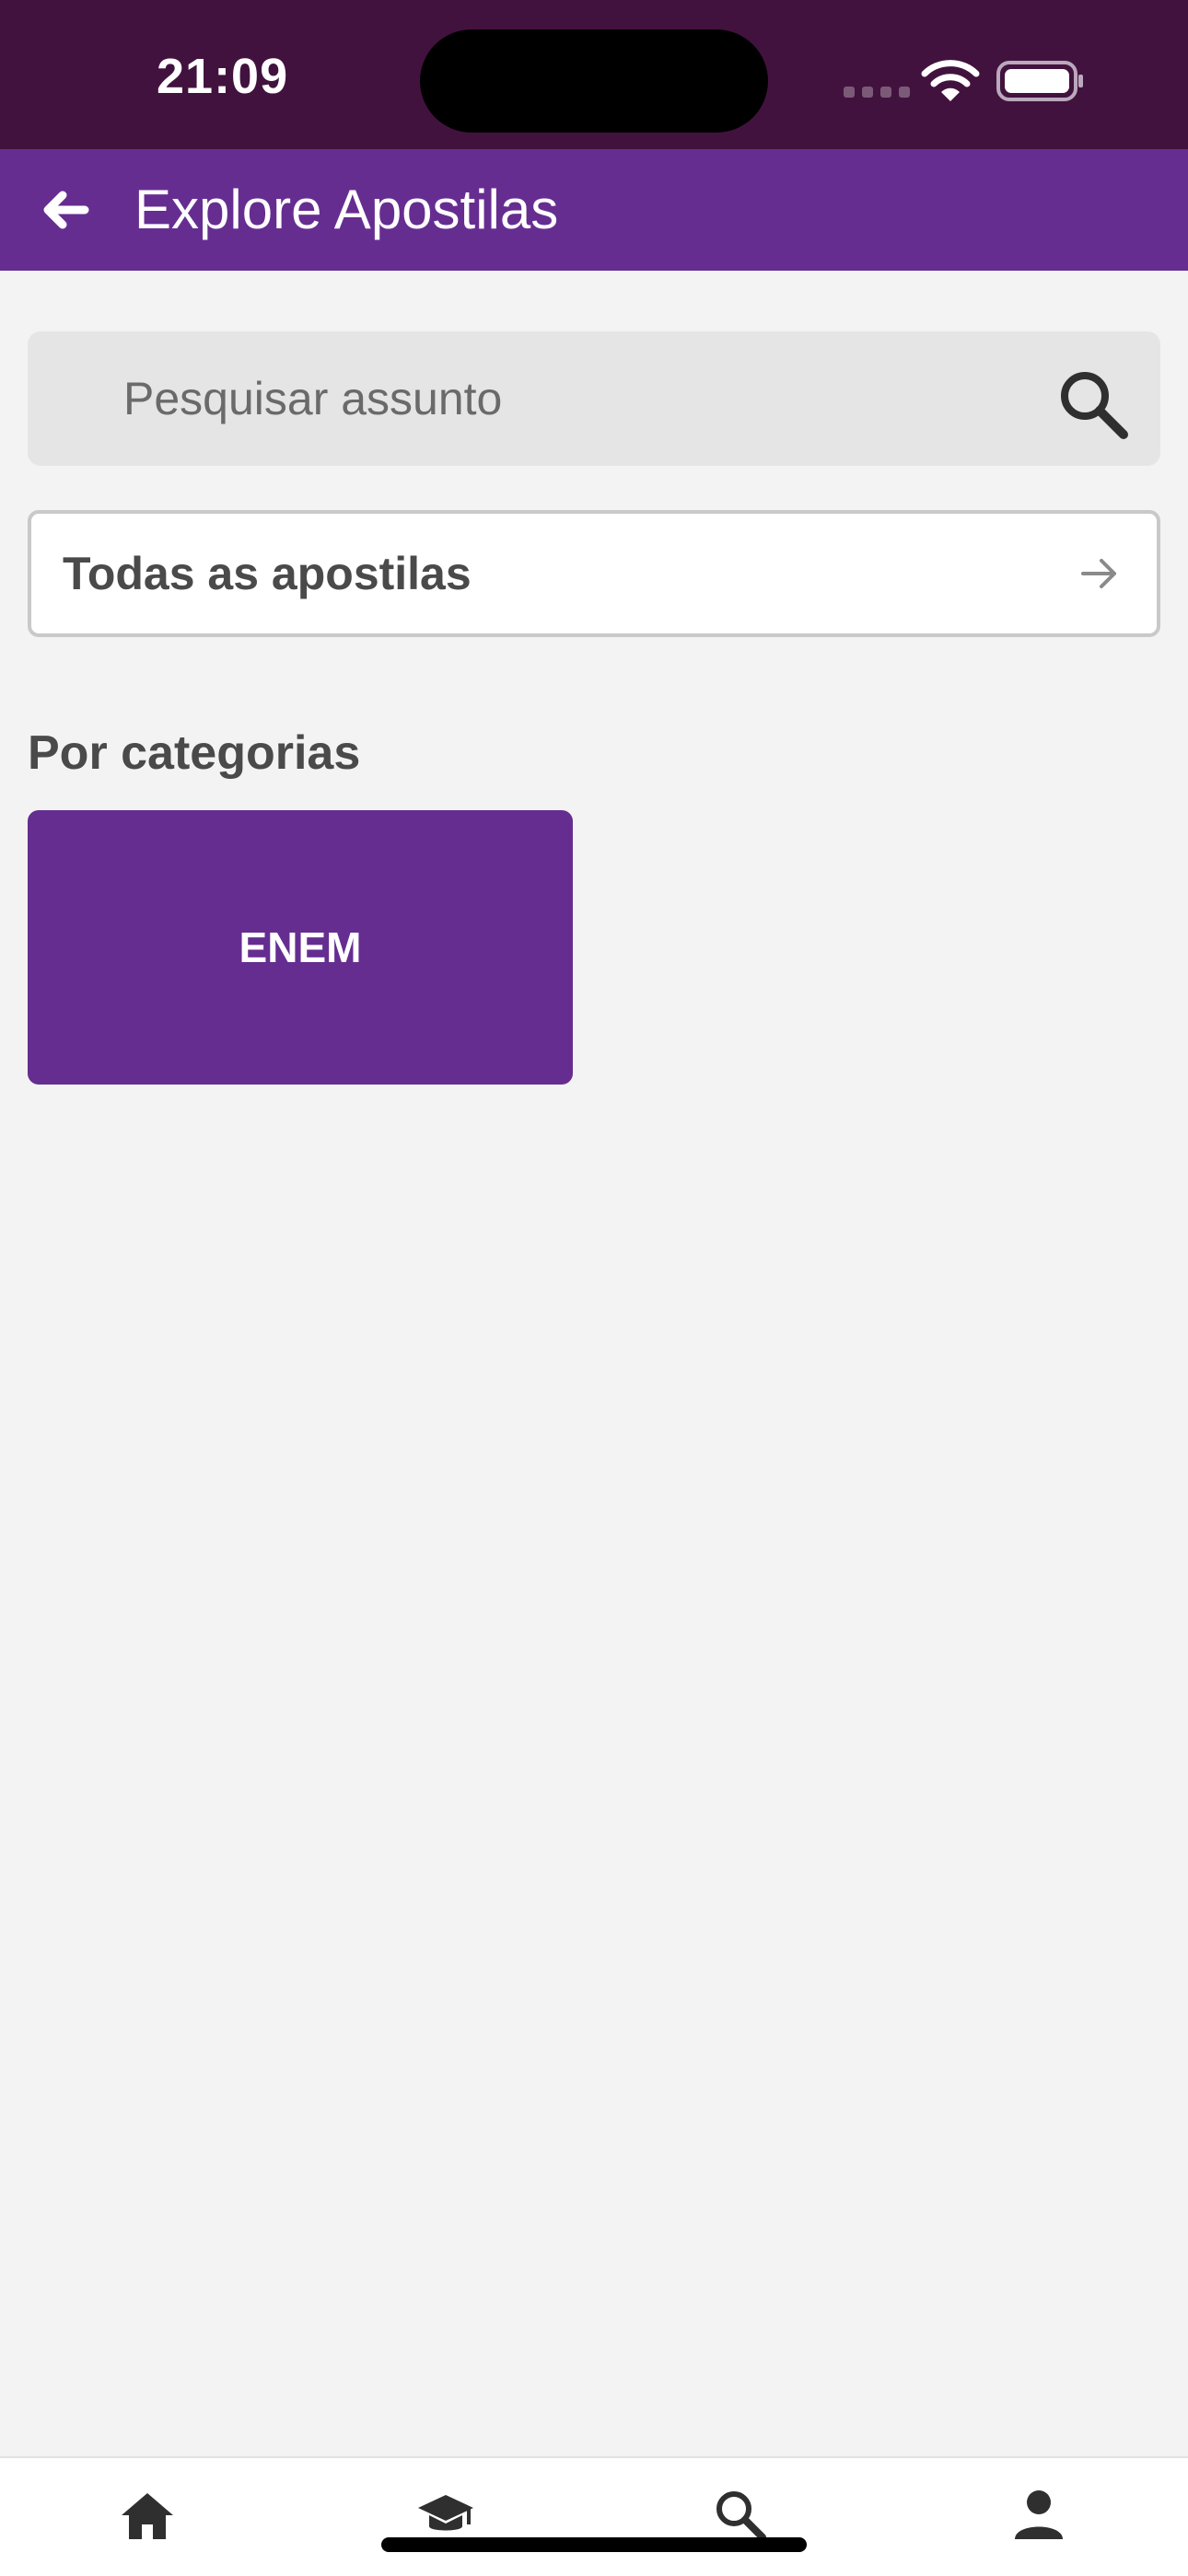 Image resolution: width=1188 pixels, height=2576 pixels. I want to click on category-label: ENEM, so click(300, 947).